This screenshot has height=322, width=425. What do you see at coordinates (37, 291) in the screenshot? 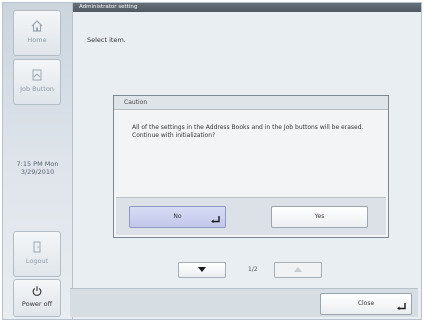
I see `power-icon` at bounding box center [37, 291].